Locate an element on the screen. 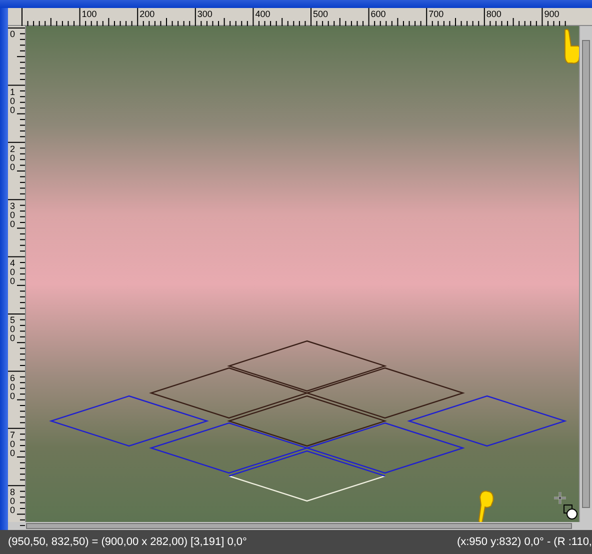  ruler-label: 900 is located at coordinates (552, 14).